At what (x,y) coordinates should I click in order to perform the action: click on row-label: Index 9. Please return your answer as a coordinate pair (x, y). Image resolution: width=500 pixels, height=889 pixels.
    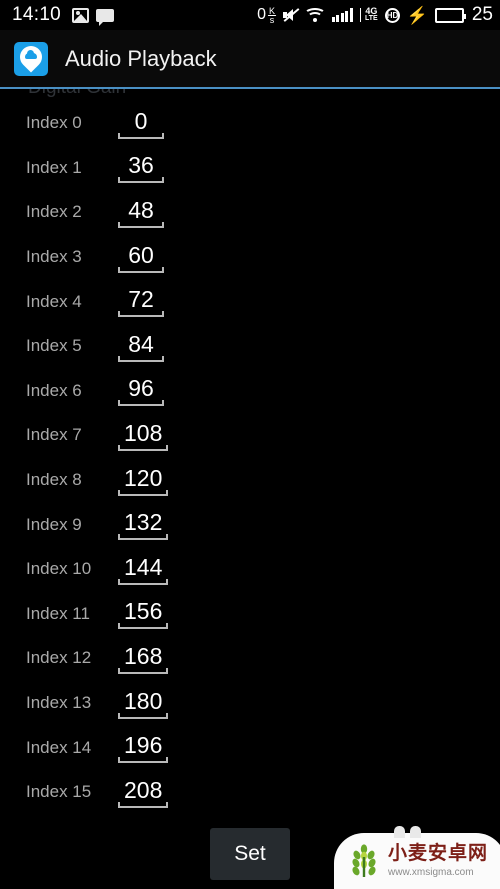
    Looking at the image, I should click on (54, 524).